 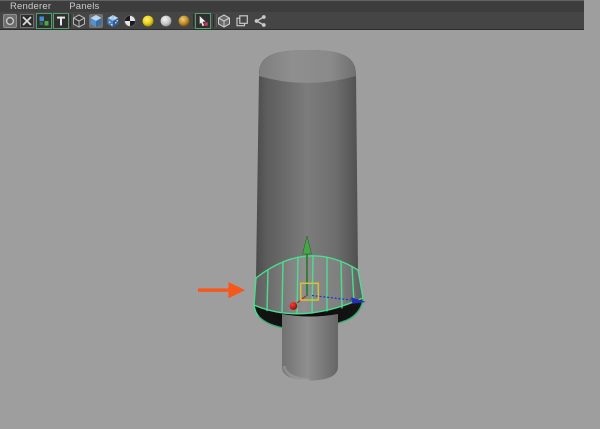 What do you see at coordinates (27, 21) in the screenshot?
I see `film-gate-icon` at bounding box center [27, 21].